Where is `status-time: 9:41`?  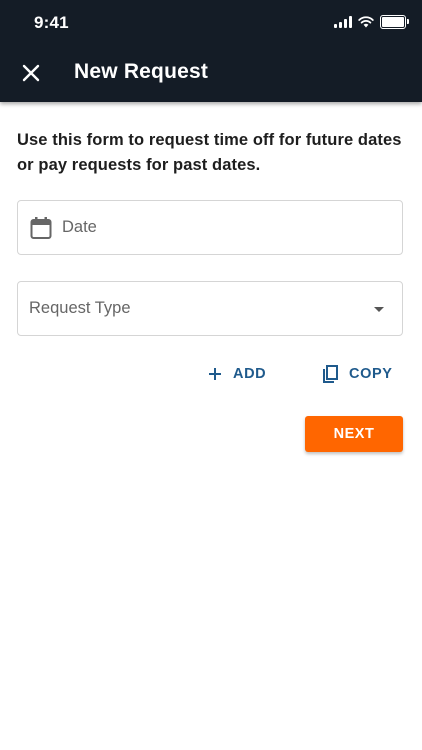 status-time: 9:41 is located at coordinates (51, 22).